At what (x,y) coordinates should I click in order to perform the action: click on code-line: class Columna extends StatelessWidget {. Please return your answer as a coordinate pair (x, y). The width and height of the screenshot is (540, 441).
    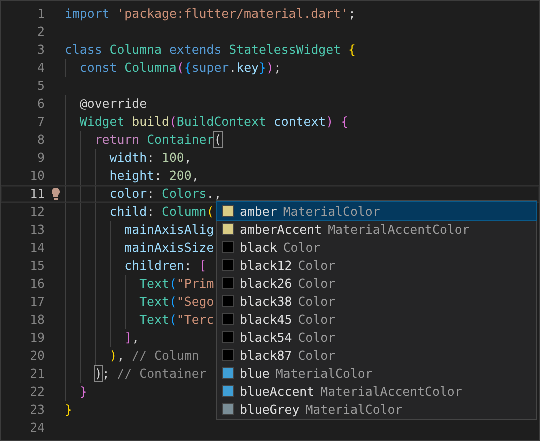
    Looking at the image, I should click on (210, 50).